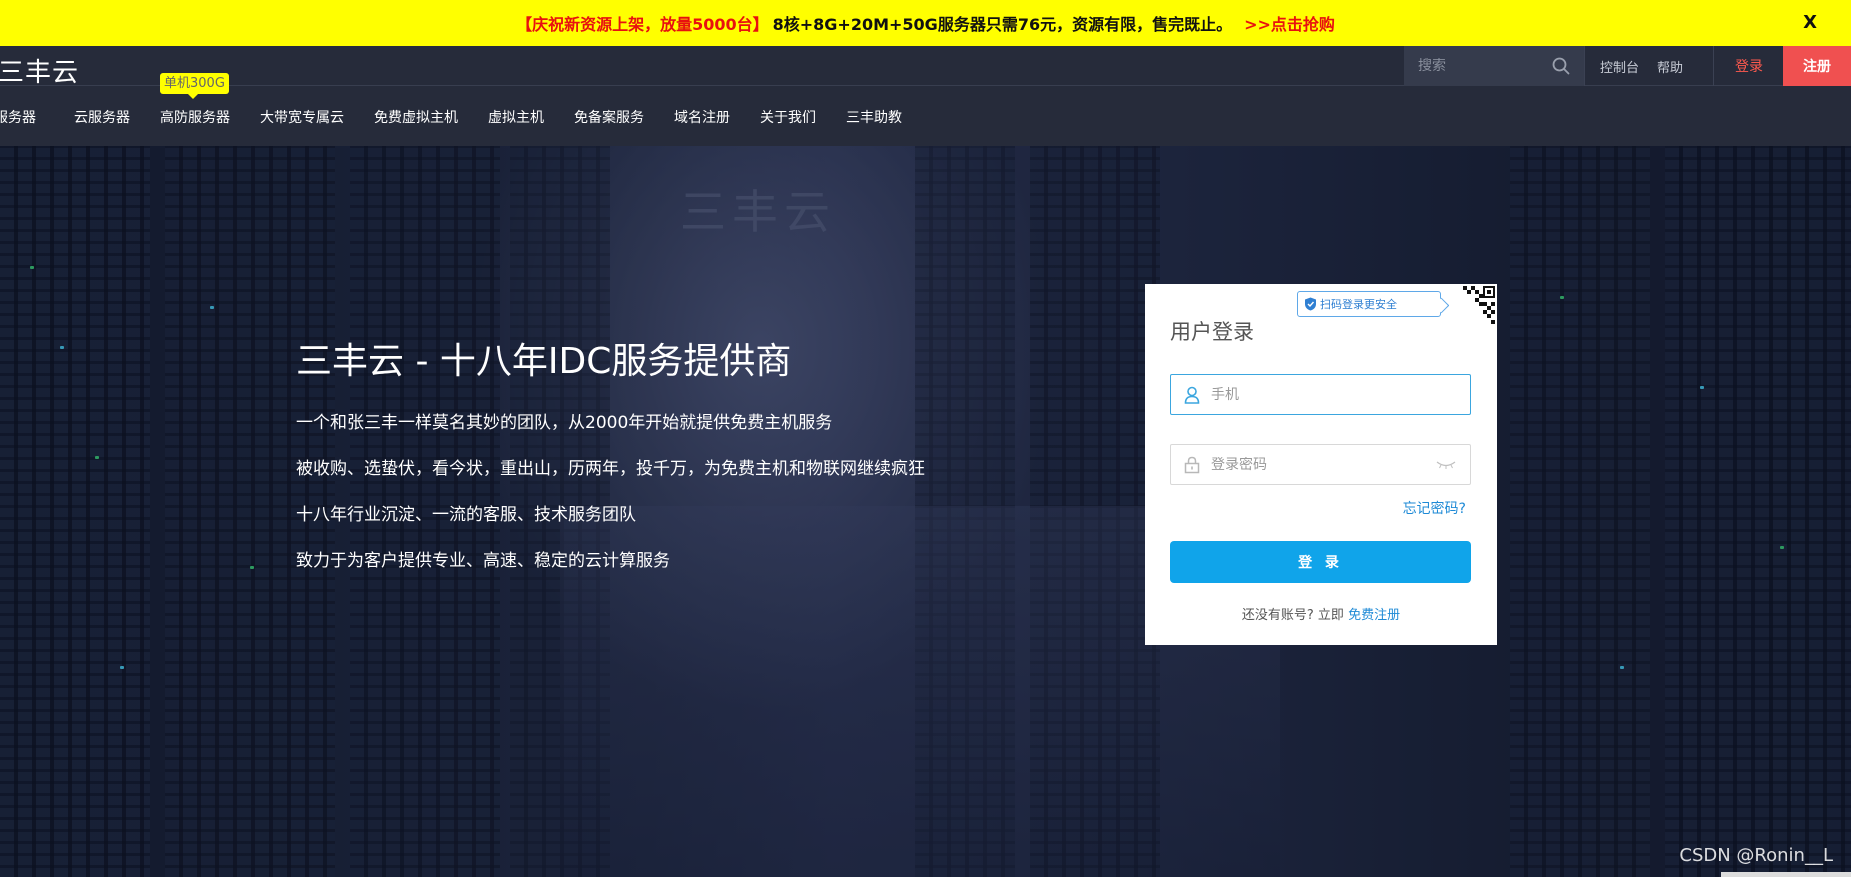 Image resolution: width=1851 pixels, height=877 pixels. What do you see at coordinates (1320, 562) in the screenshot?
I see `login-submit-button: 登 录` at bounding box center [1320, 562].